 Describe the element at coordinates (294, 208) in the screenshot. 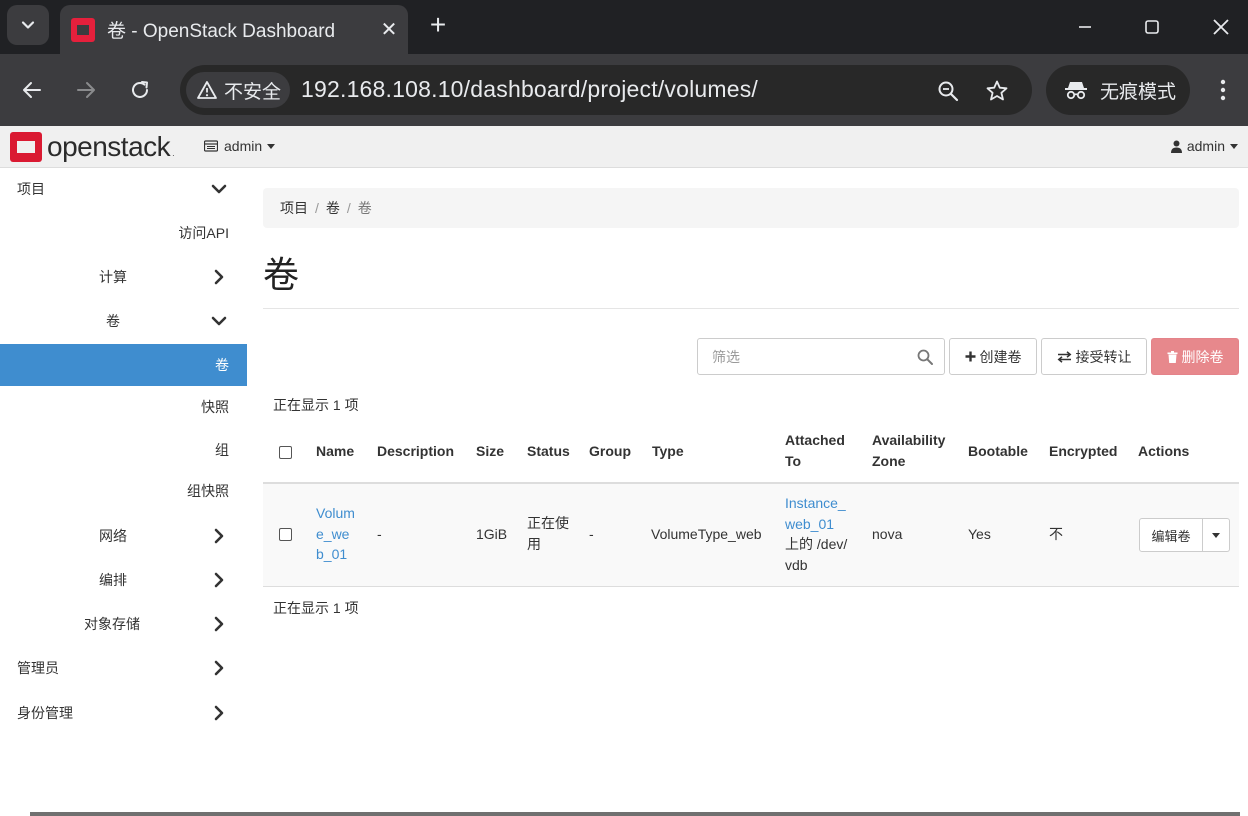

I see `breadcrumb-item: 项目` at that location.